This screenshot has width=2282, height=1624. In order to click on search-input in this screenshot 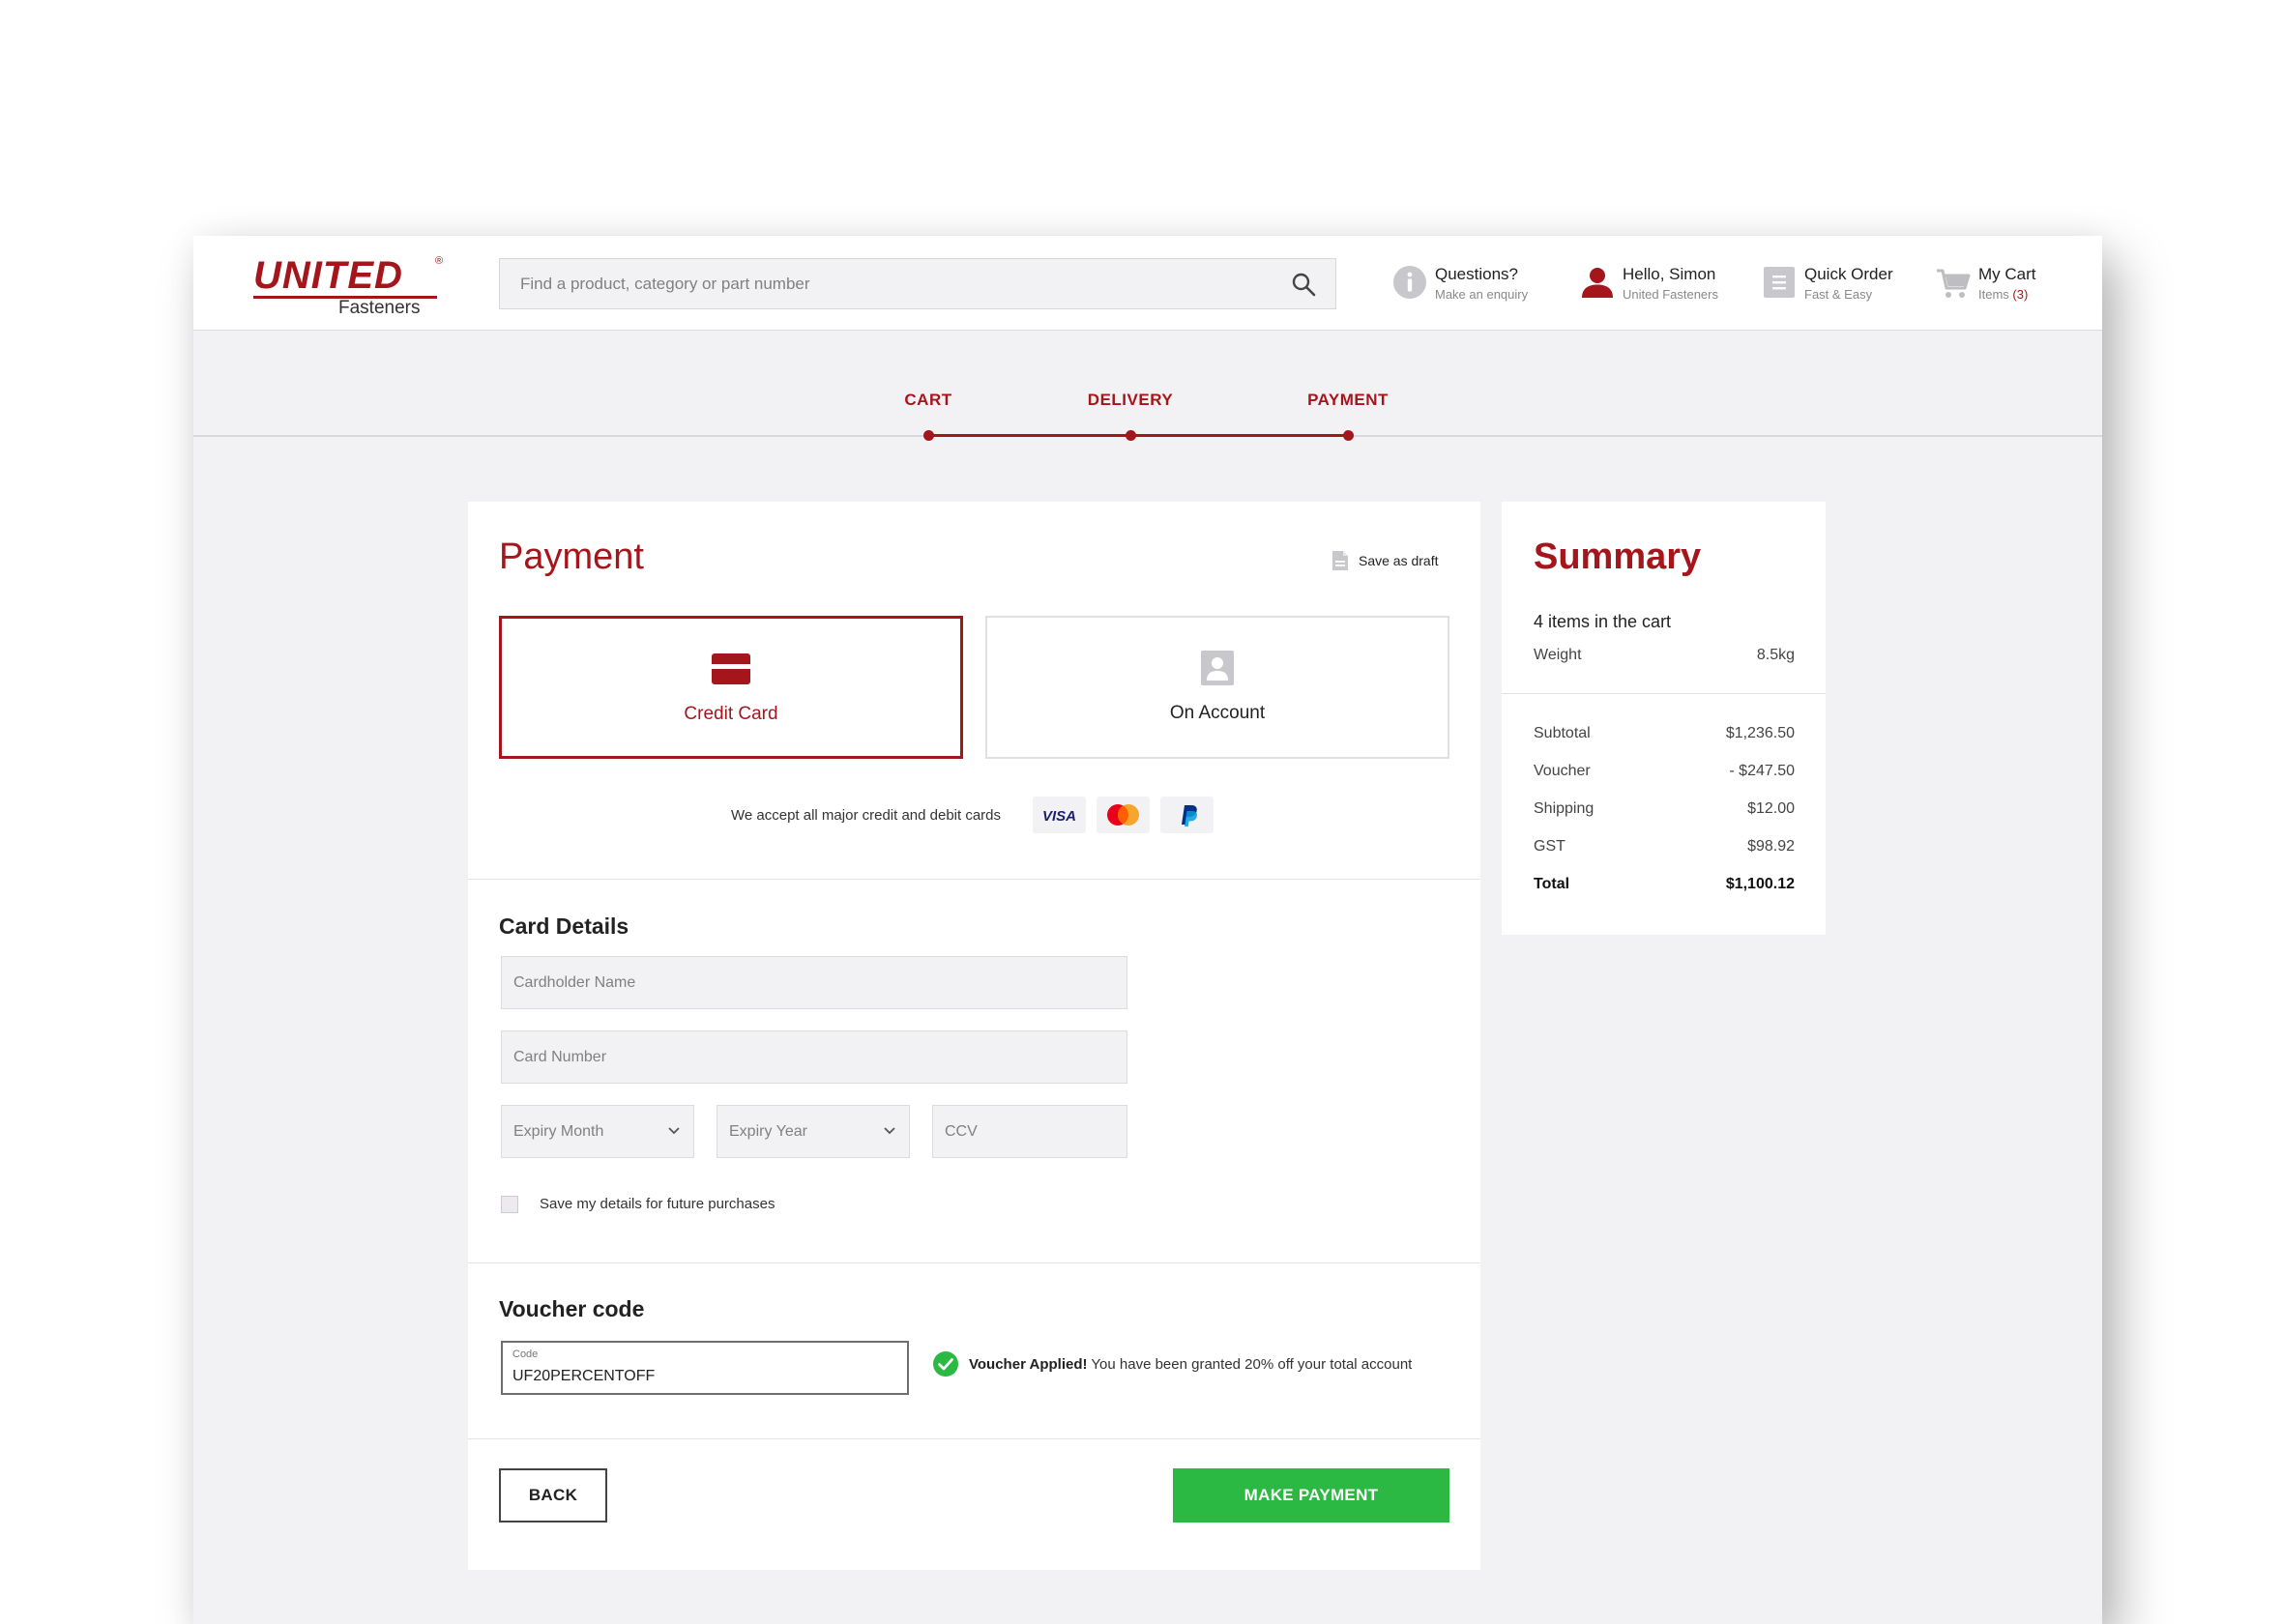, I will do `click(886, 283)`.